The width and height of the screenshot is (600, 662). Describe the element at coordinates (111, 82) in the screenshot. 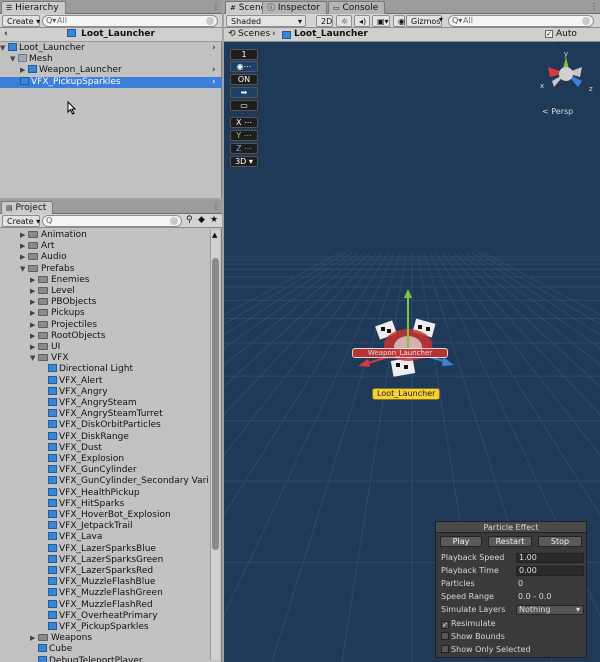

I see `hierarchy-item-vfx-pickupsparkles: VFX_PickupSparkles ›` at that location.